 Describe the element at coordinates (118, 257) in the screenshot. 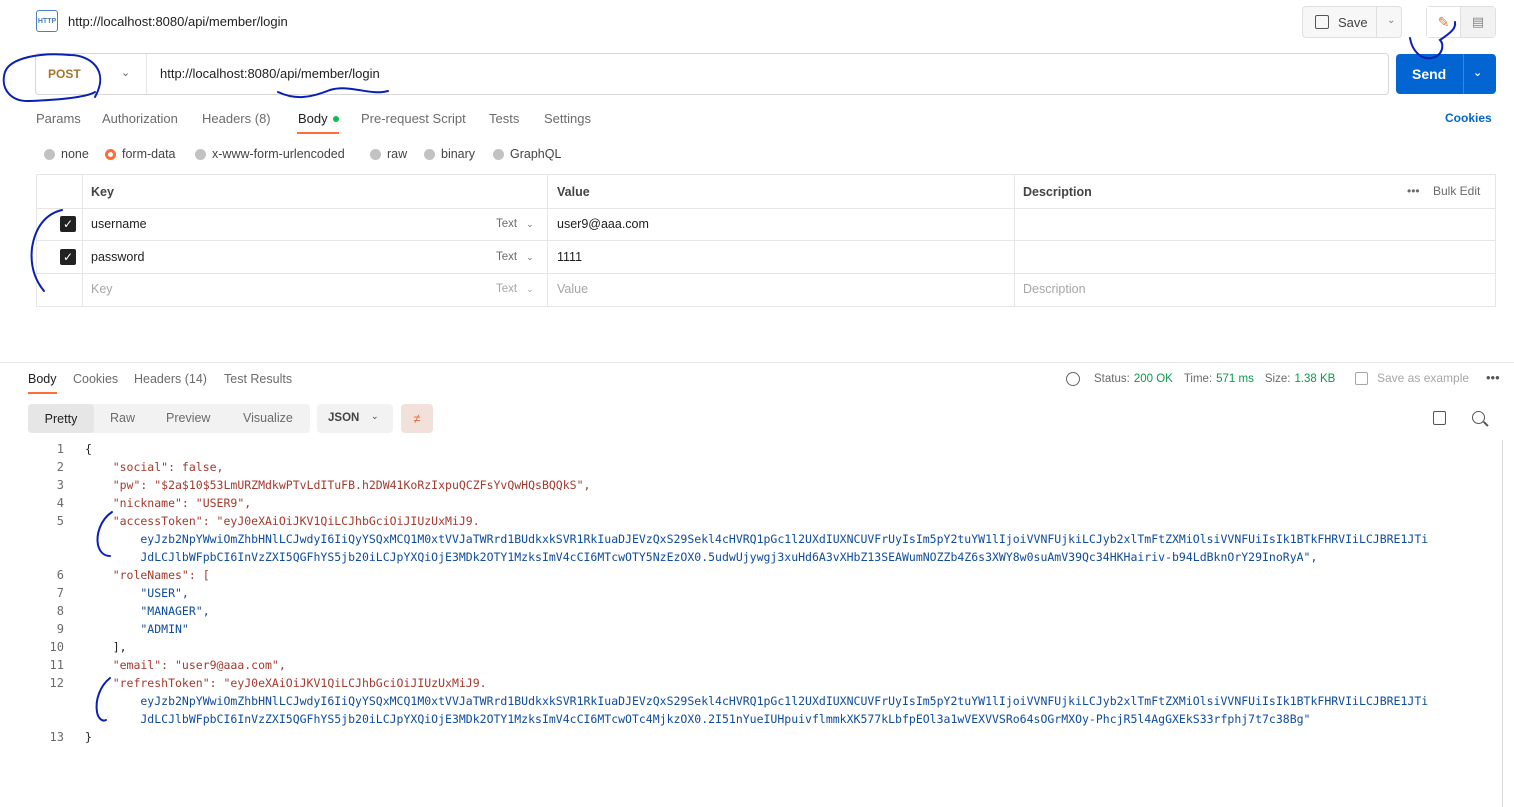

I see `param-key: password` at that location.